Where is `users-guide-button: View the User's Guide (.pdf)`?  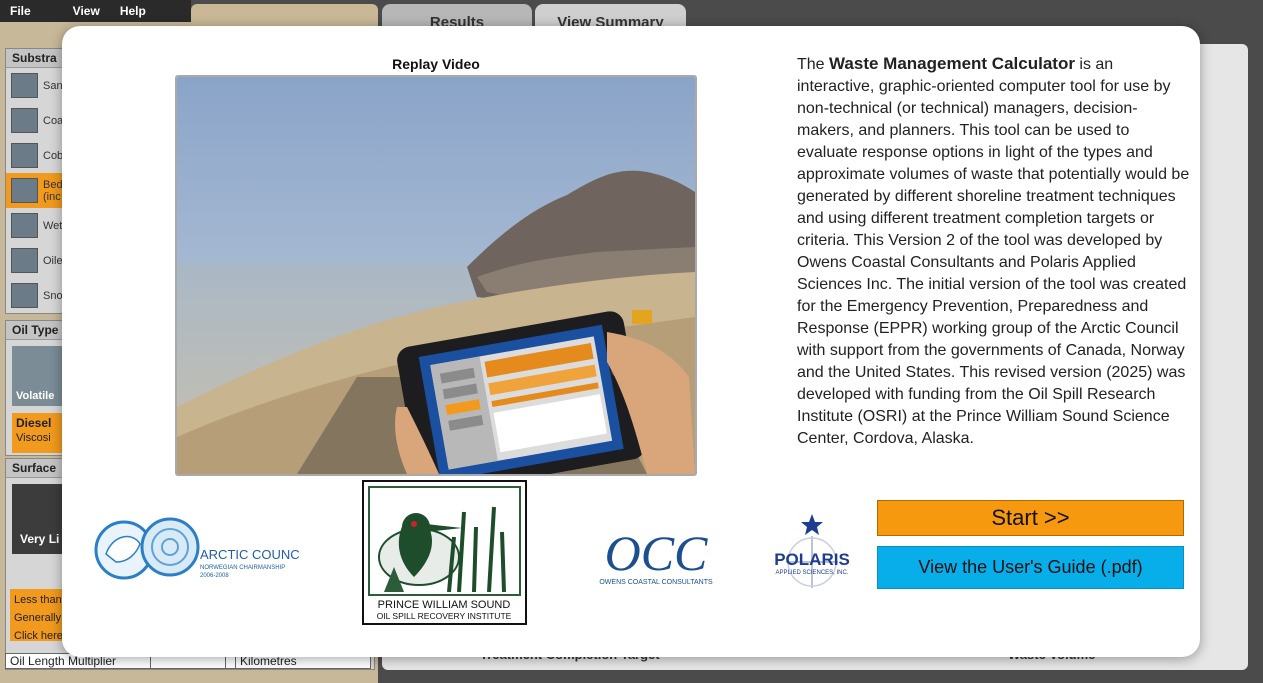
users-guide-button: View the User's Guide (.pdf) is located at coordinates (1030, 567).